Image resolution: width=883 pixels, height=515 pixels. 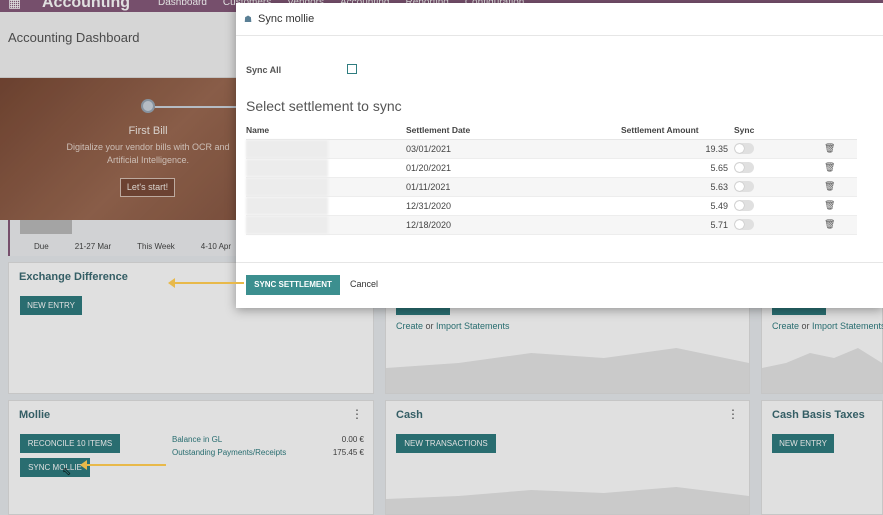 I want to click on sync-all-checkbox, so click(x=352, y=69).